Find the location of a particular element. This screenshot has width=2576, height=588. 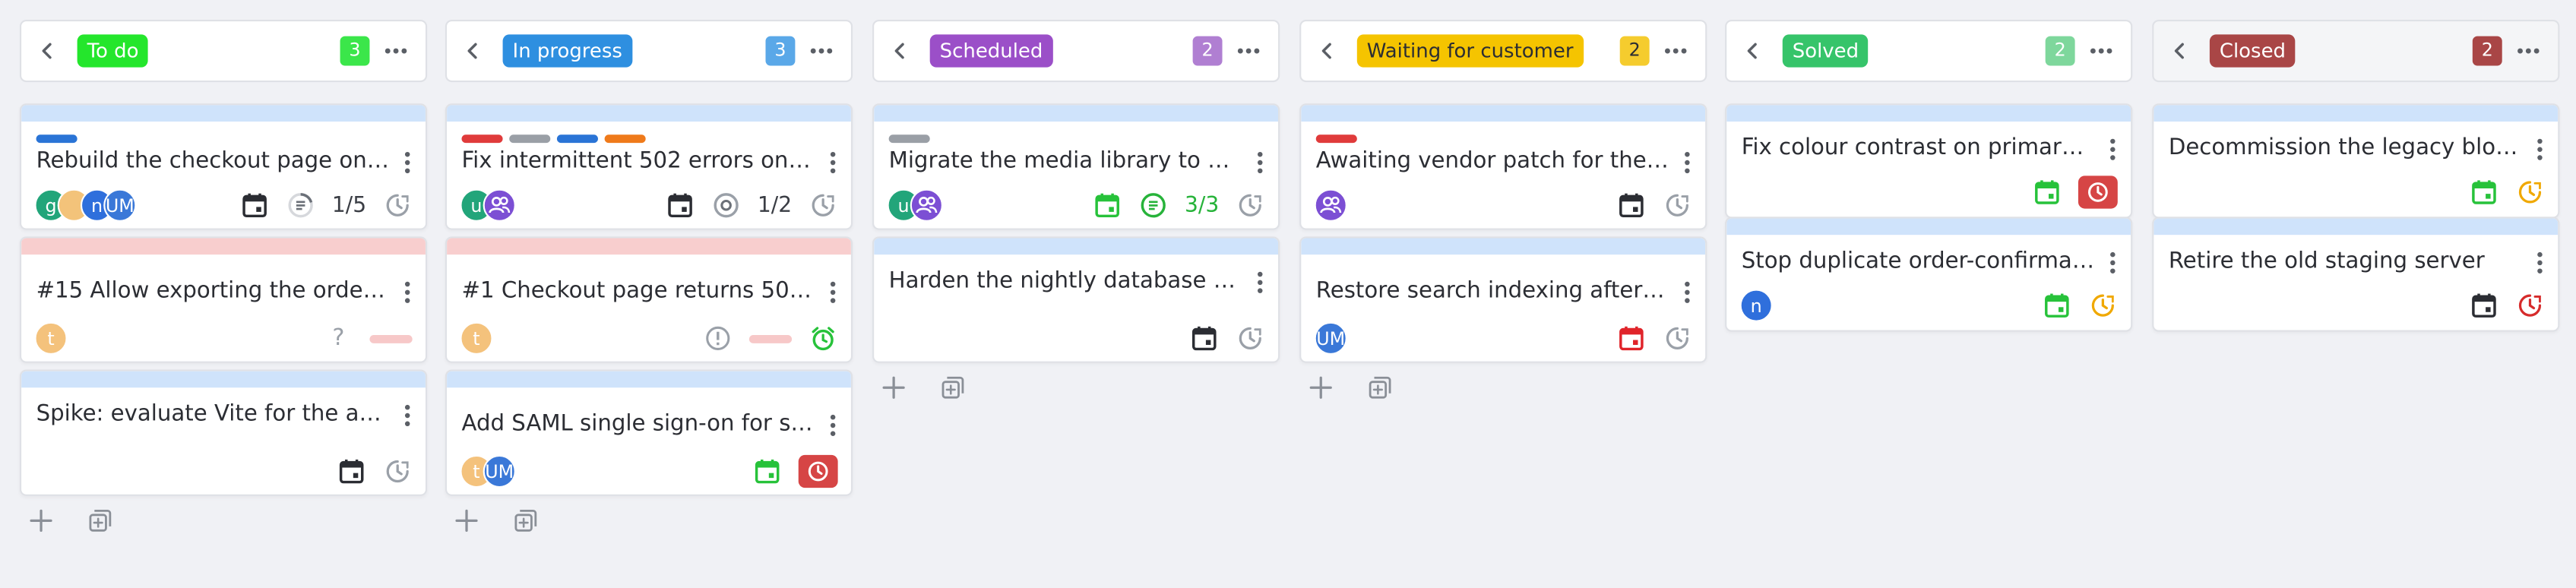

alarm-clock-icon is located at coordinates (823, 338).